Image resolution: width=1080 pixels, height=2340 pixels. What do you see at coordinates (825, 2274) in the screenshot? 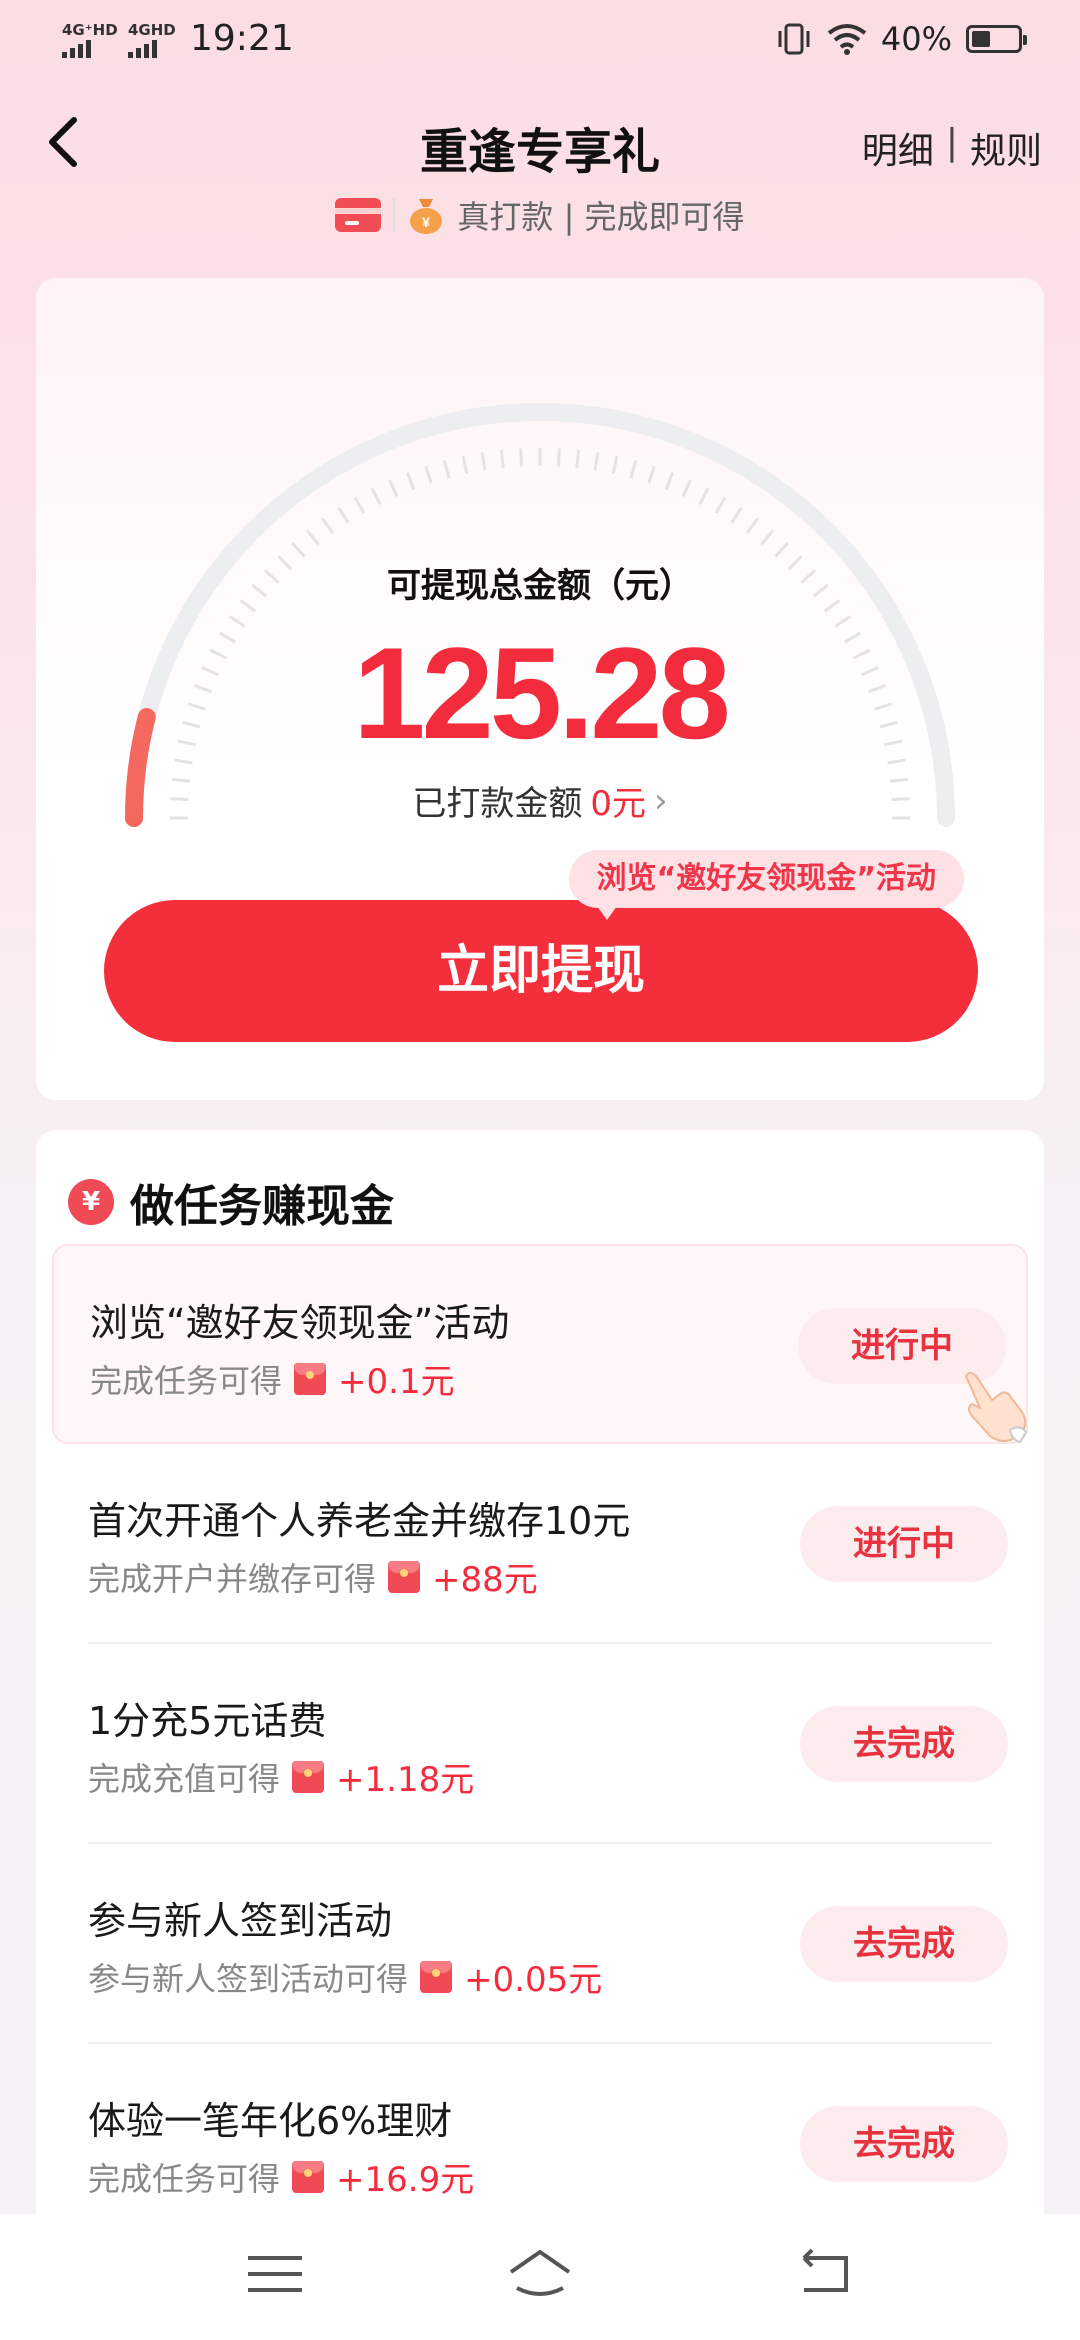
I see `back-nav-icon` at bounding box center [825, 2274].